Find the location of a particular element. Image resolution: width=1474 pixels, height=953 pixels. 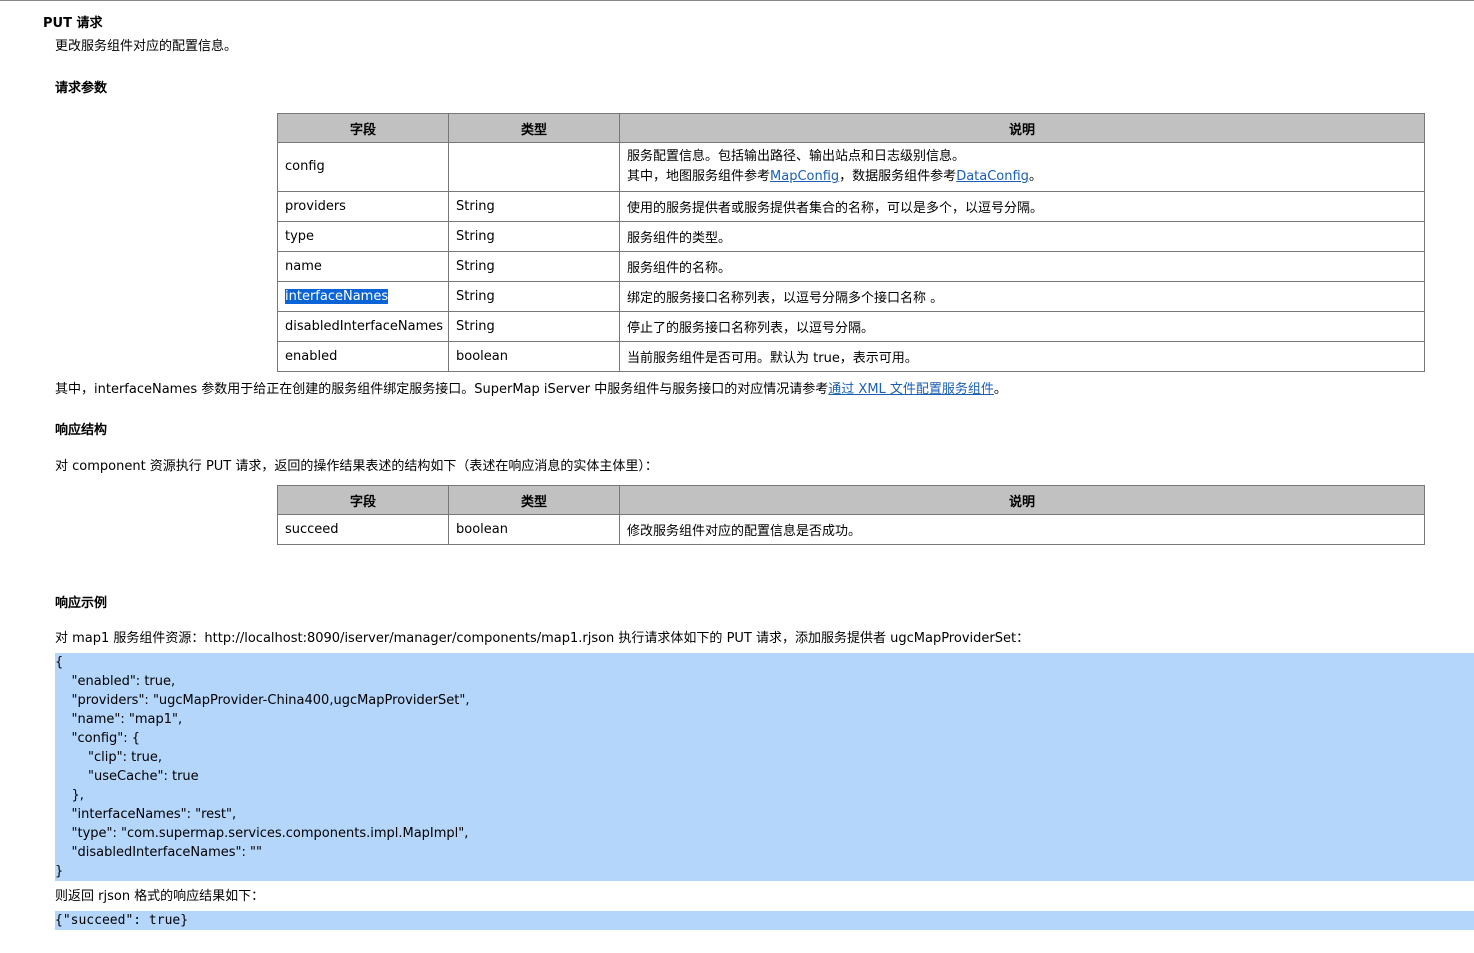

map-config-link: MapConfig is located at coordinates (804, 176).